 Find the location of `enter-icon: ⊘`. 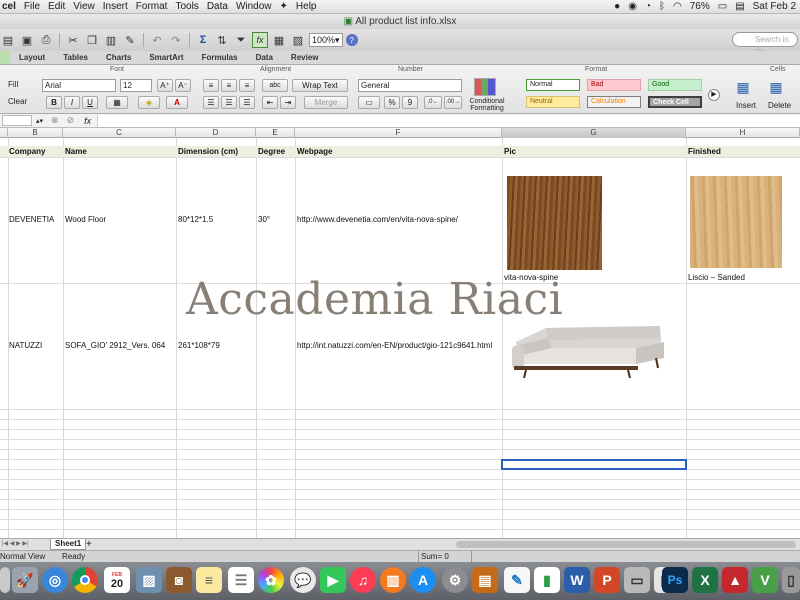

enter-icon: ⊘ is located at coordinates (71, 120).